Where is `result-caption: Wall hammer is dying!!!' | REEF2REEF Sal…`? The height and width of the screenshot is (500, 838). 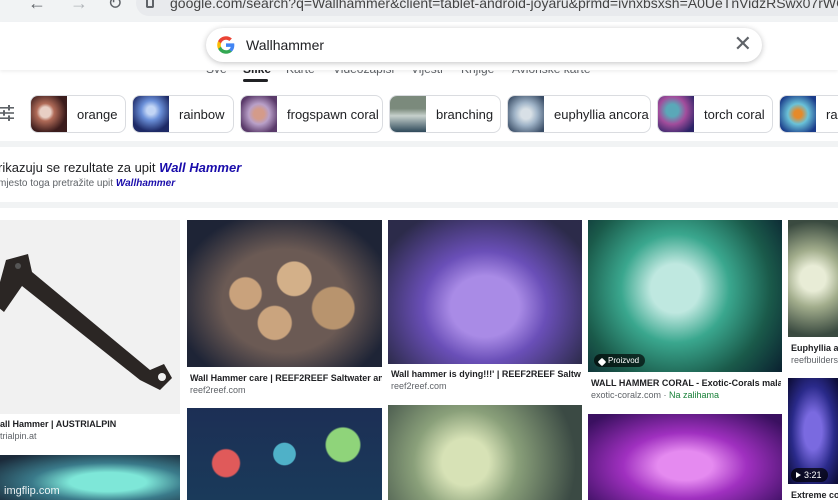
result-caption: Wall hammer is dying!!!' | REEF2REEF Sal… is located at coordinates (486, 374).